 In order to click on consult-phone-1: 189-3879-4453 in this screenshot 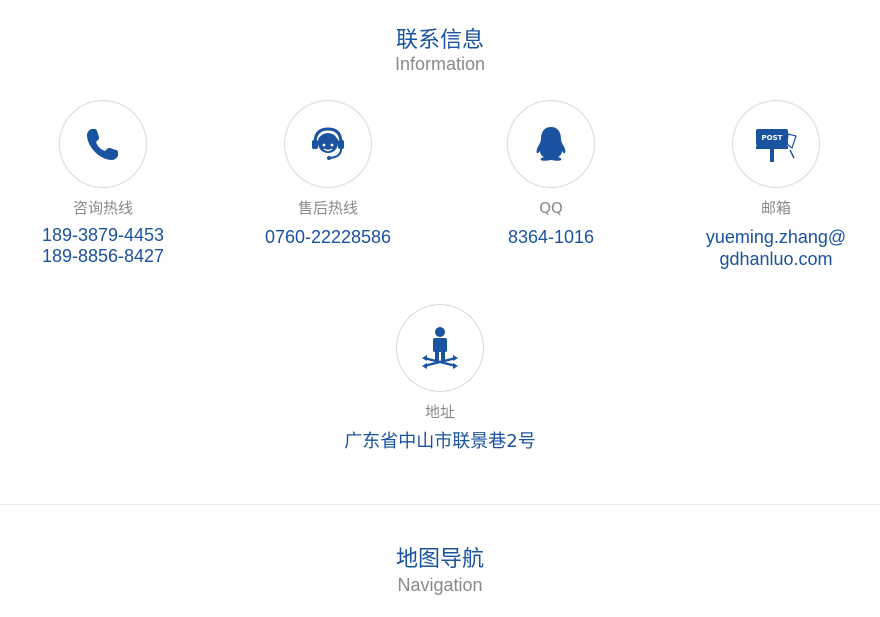, I will do `click(103, 235)`.